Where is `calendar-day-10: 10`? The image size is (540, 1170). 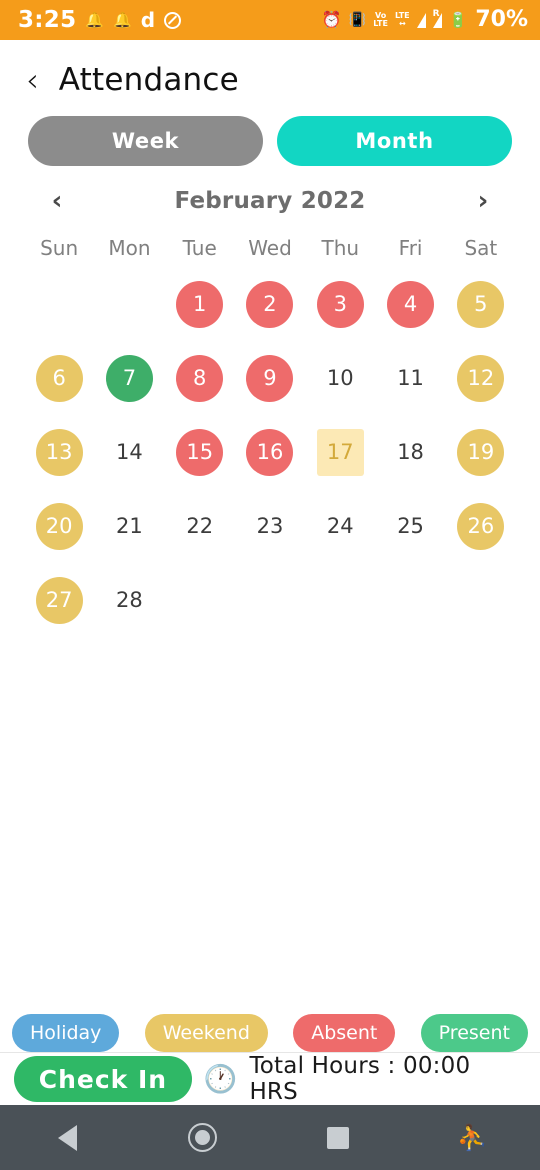
calendar-day-10: 10 is located at coordinates (340, 378).